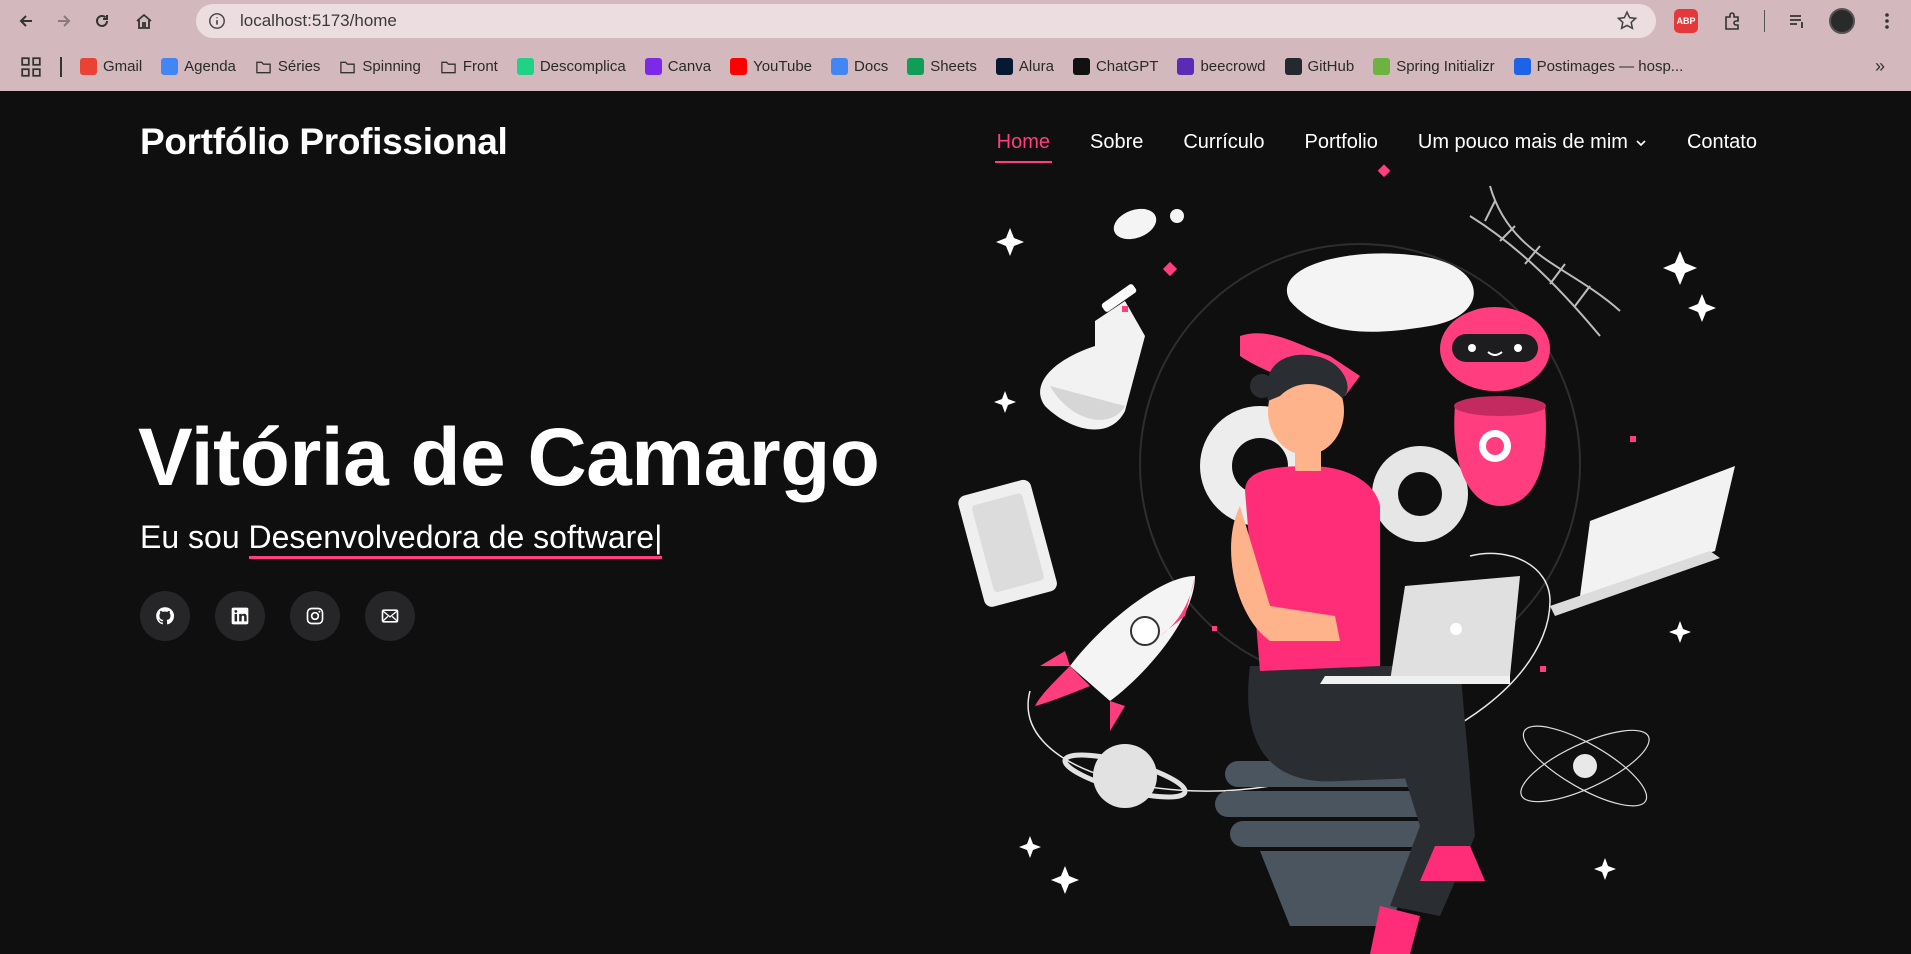  I want to click on reload-icon, so click(102, 21).